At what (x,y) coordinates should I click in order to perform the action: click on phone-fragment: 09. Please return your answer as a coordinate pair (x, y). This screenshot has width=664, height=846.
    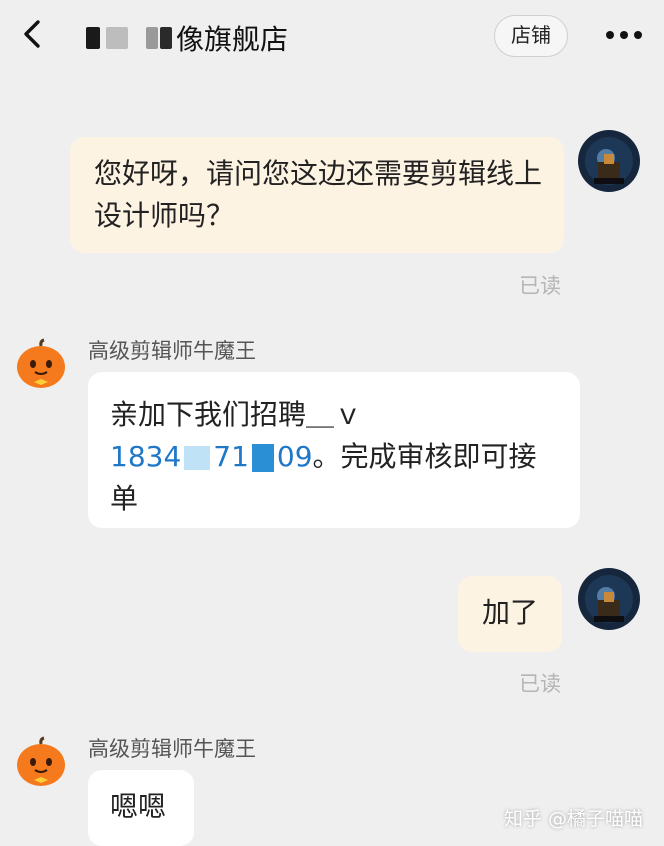
    Looking at the image, I should click on (294, 456).